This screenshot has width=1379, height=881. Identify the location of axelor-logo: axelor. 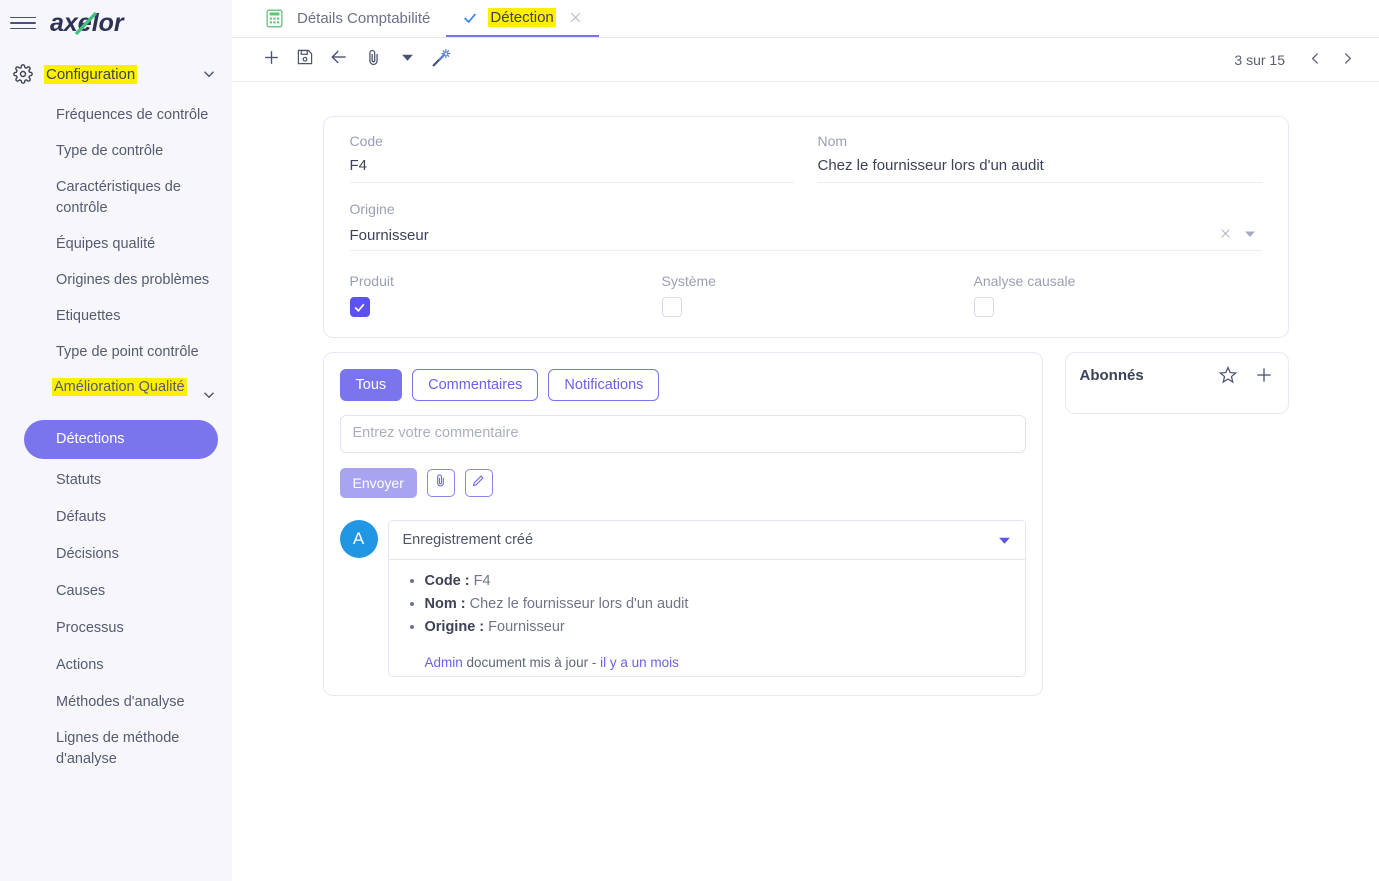
(103, 23).